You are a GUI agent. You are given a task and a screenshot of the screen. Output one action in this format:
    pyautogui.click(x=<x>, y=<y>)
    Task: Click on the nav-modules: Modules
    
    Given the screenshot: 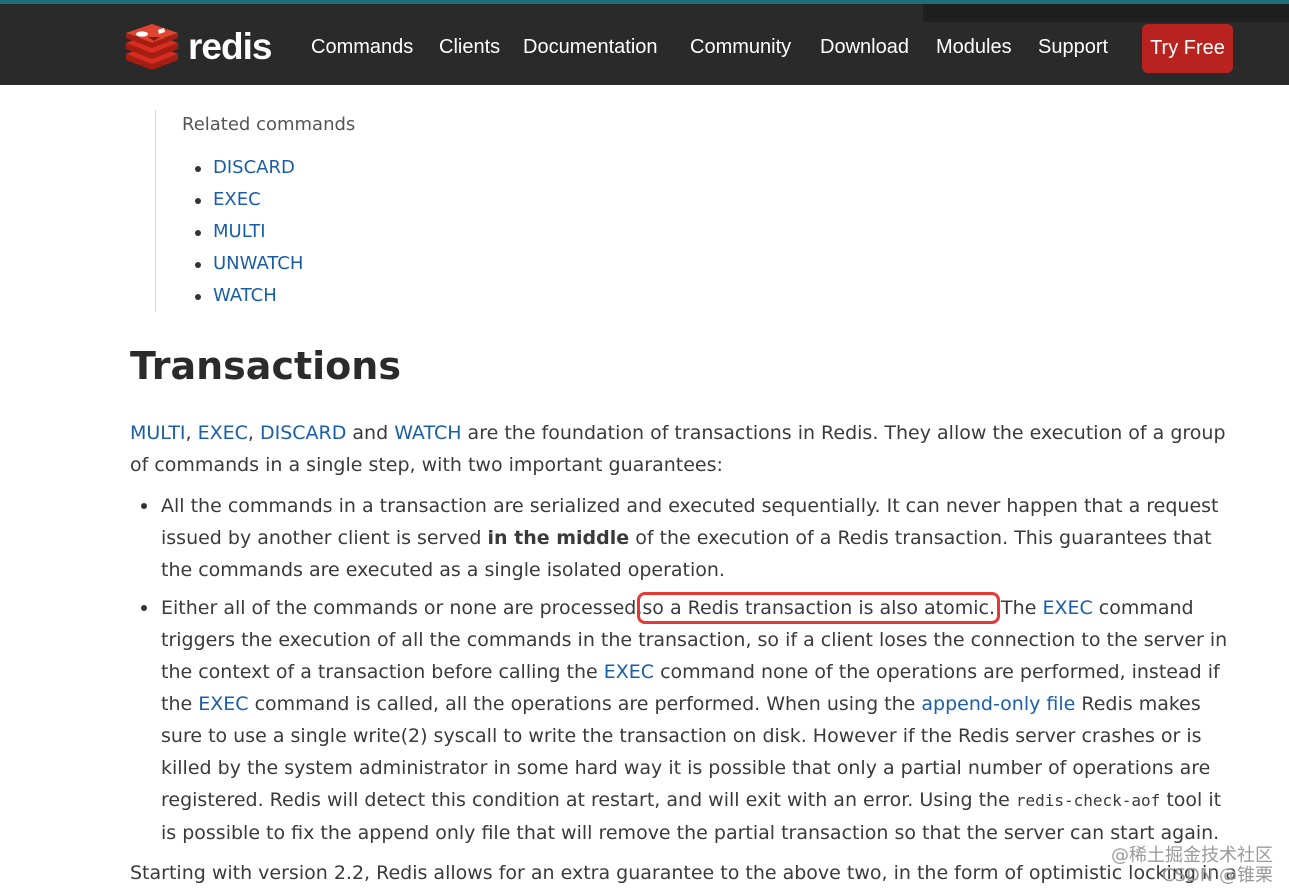 What is the action you would take?
    pyautogui.click(x=974, y=47)
    